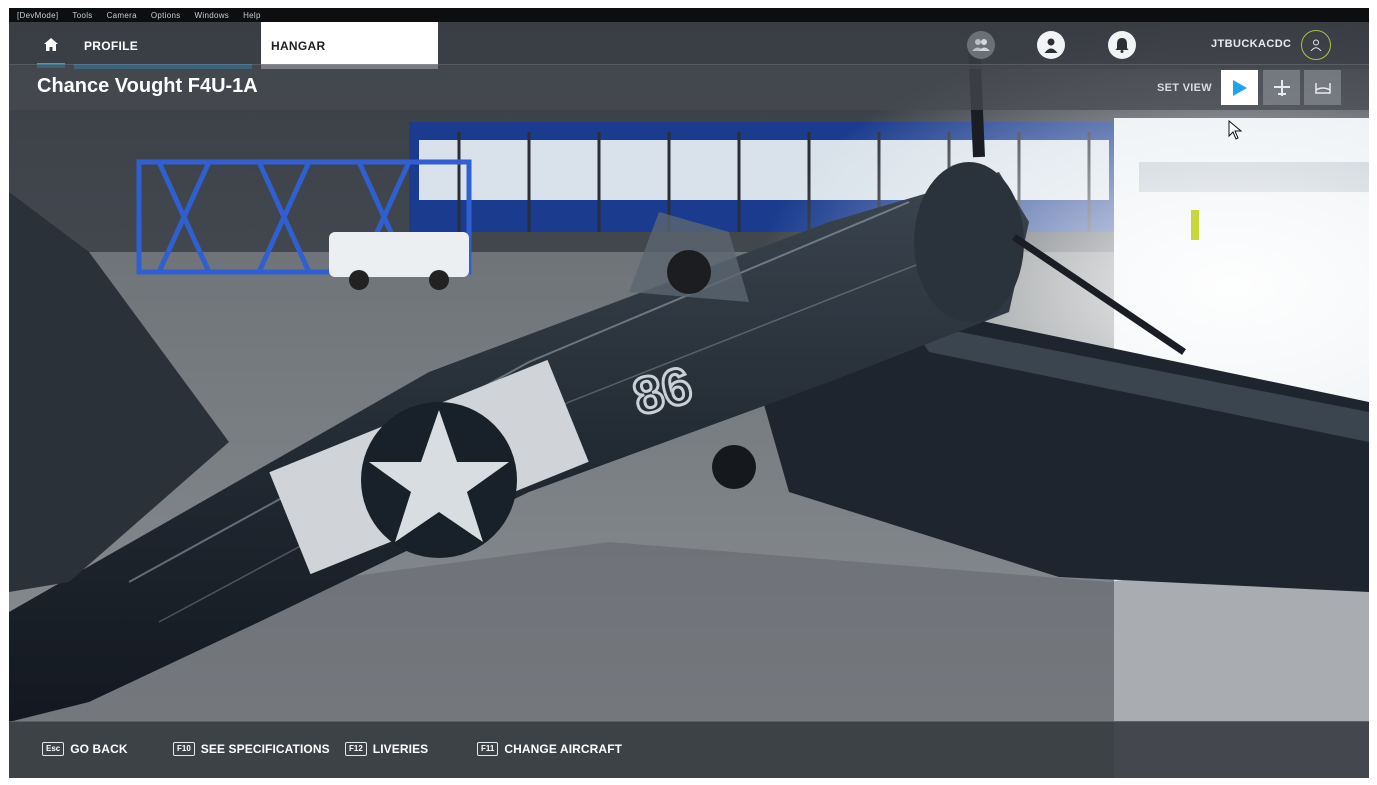 The image size is (1377, 785). I want to click on seat-icon, so click(1322, 88).